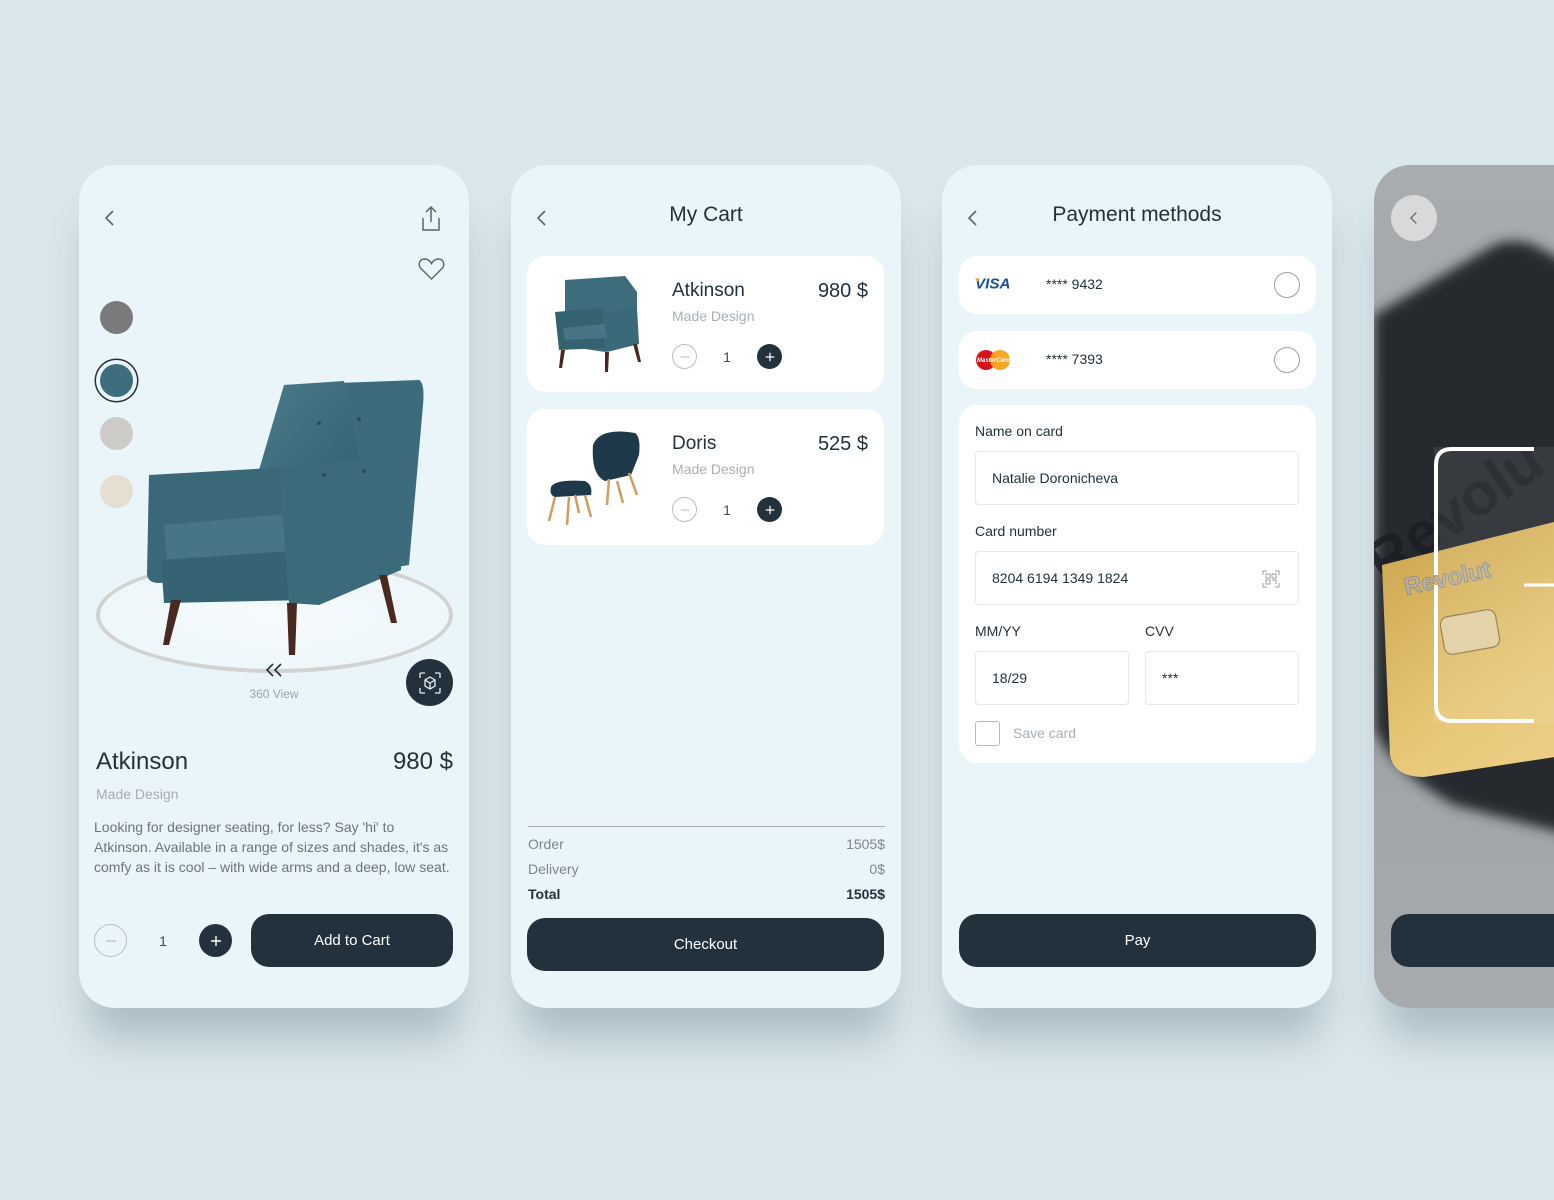  I want to click on svg-text: MasterCard, so click(993, 361).